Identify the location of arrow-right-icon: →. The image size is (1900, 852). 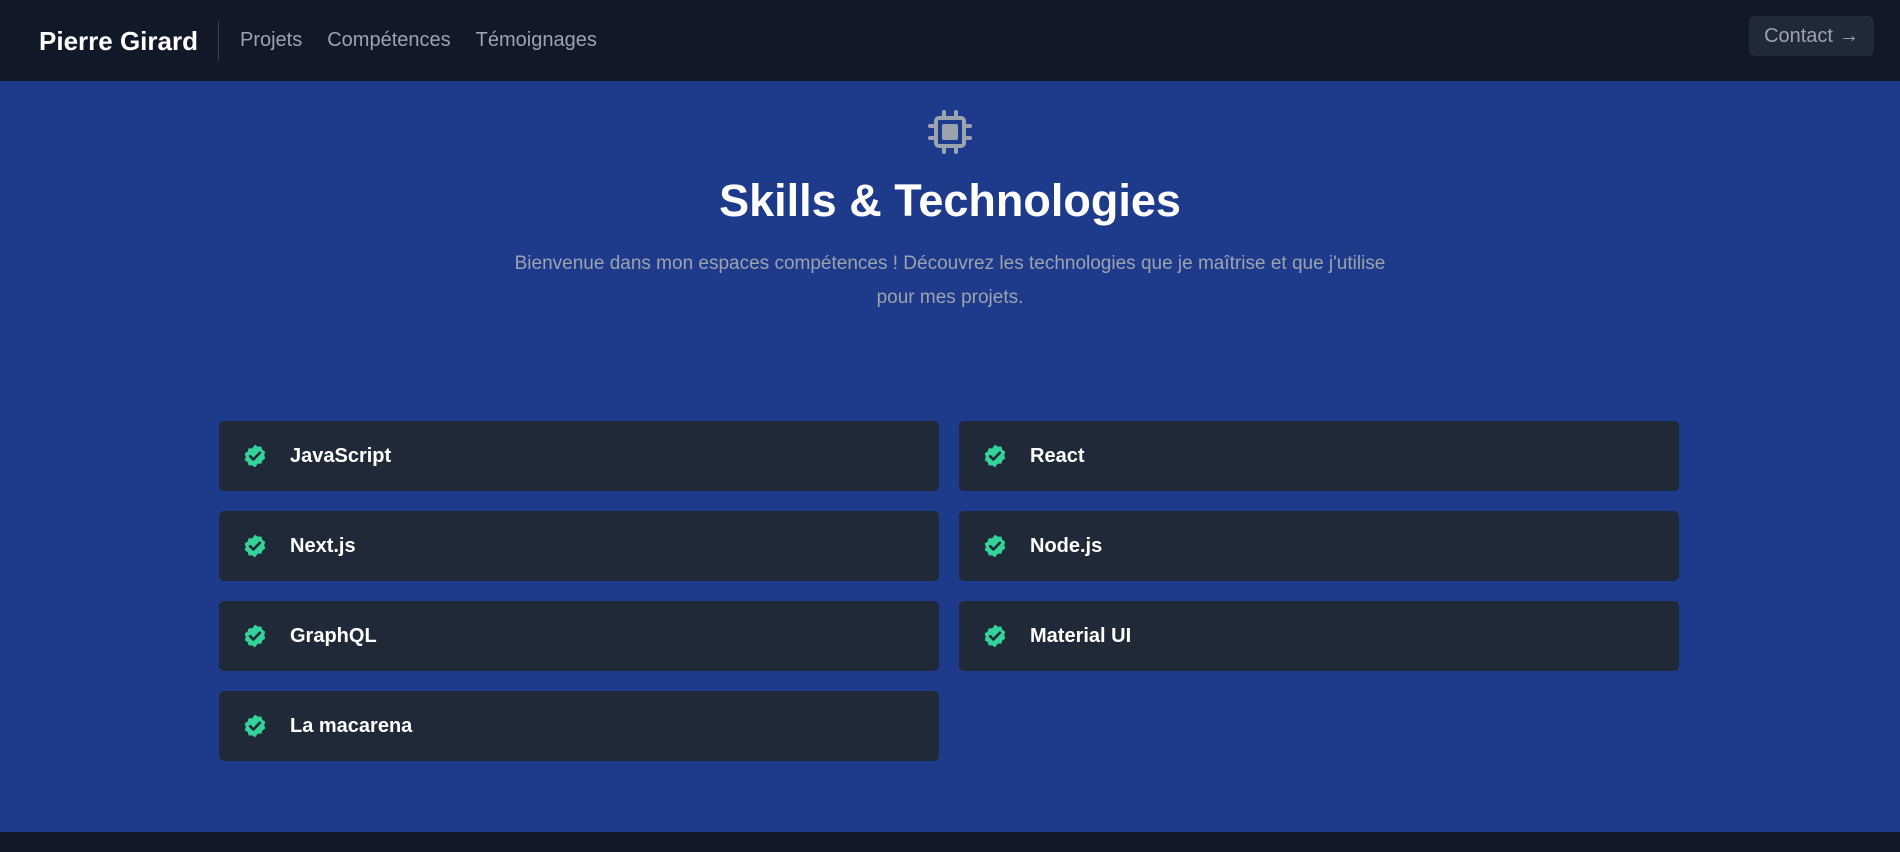
(1849, 35).